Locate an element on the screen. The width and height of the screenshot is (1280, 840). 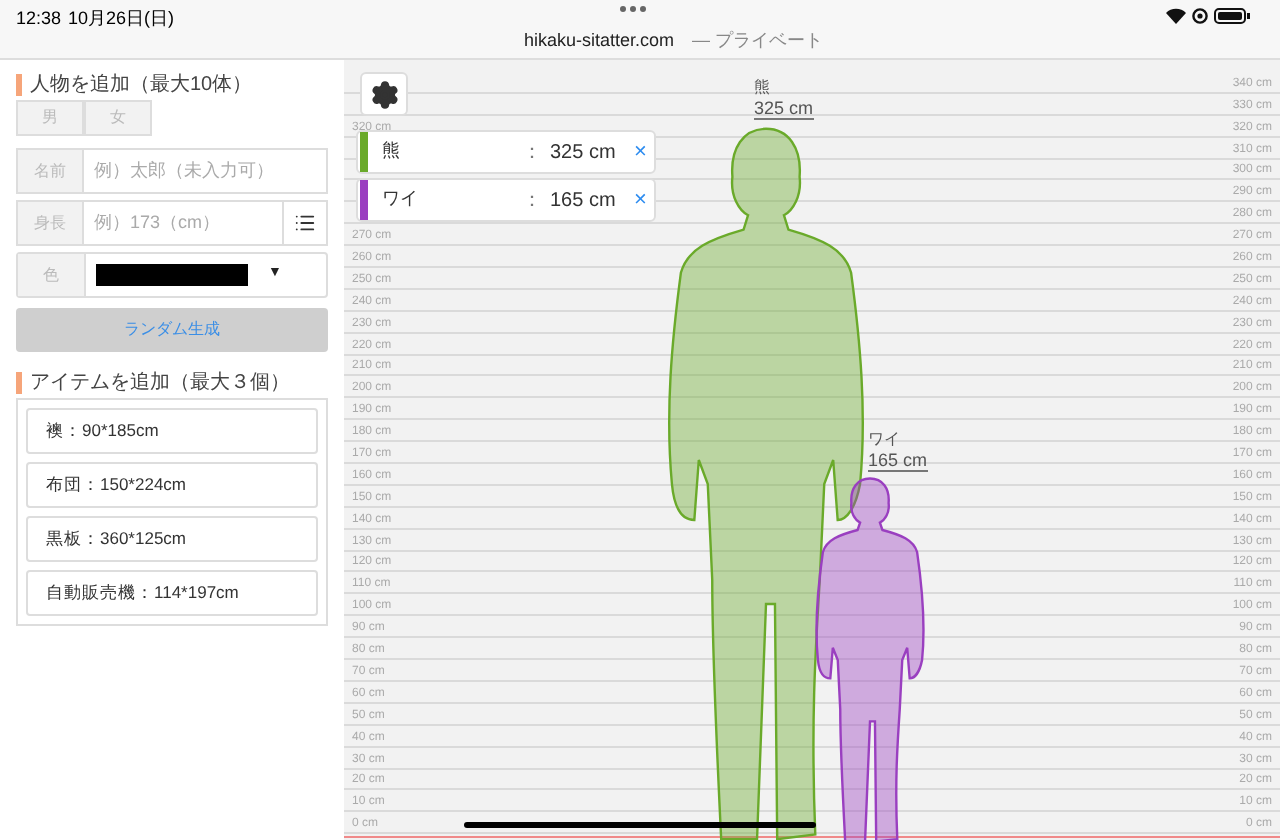
name-input: 例）太郎（未入力可） is located at coordinates (205, 171).